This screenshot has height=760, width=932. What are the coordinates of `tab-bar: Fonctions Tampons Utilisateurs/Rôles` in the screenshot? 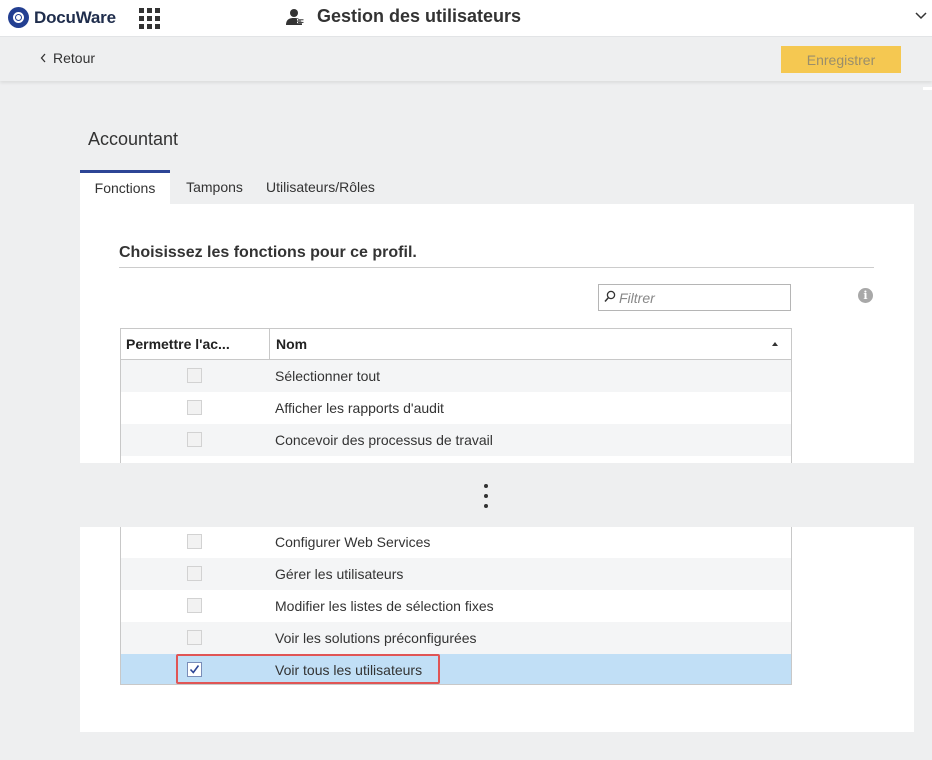 It's located at (227, 187).